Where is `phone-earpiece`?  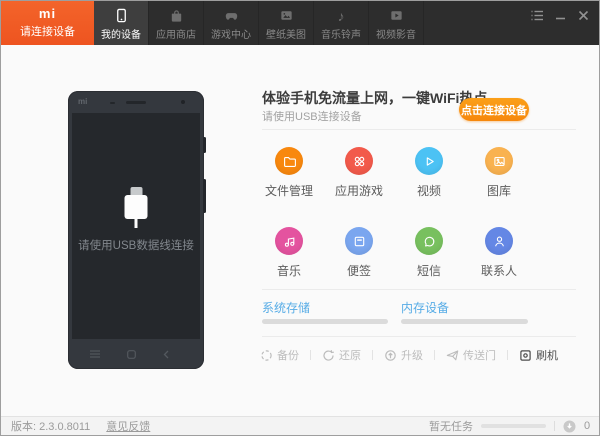
phone-earpiece is located at coordinates (136, 102).